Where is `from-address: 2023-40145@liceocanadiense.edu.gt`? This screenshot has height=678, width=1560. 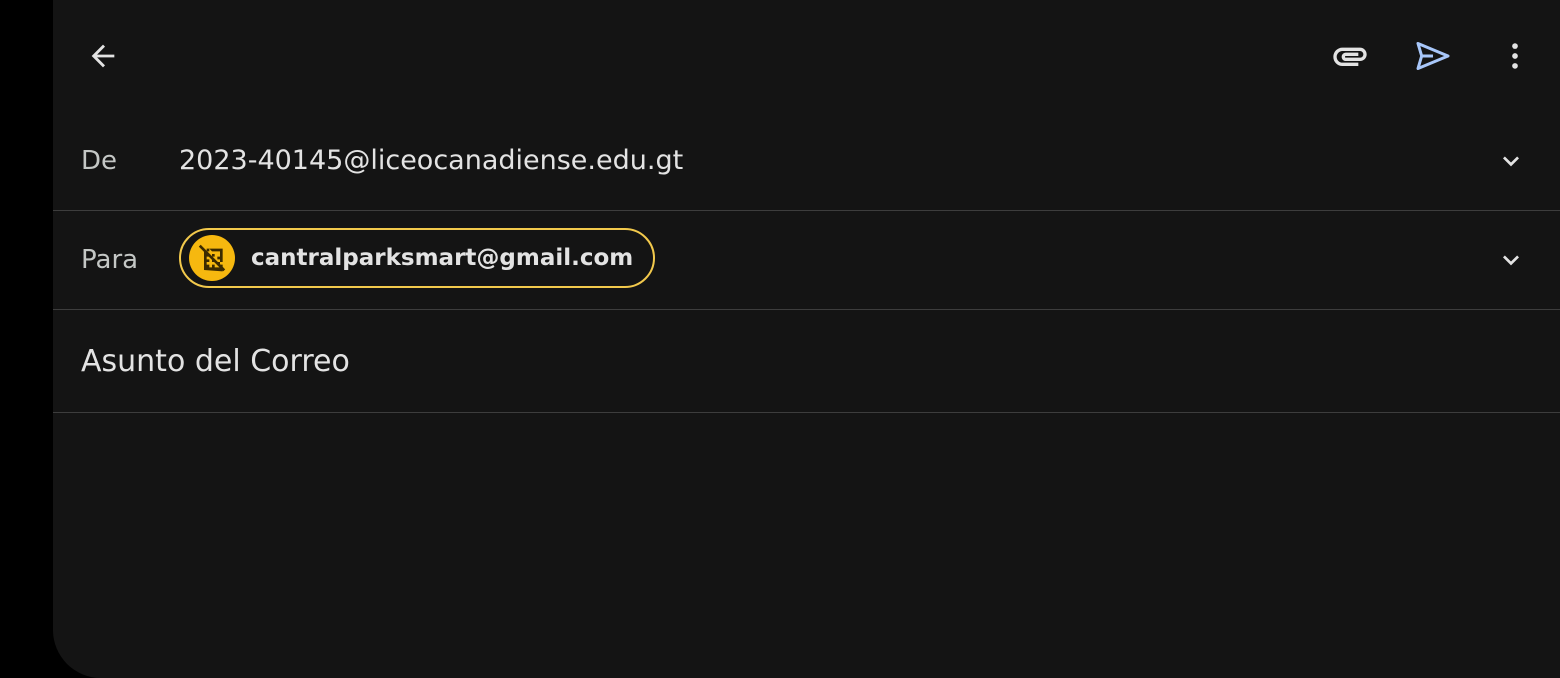 from-address: 2023-40145@liceocanadiense.edu.gt is located at coordinates (431, 161).